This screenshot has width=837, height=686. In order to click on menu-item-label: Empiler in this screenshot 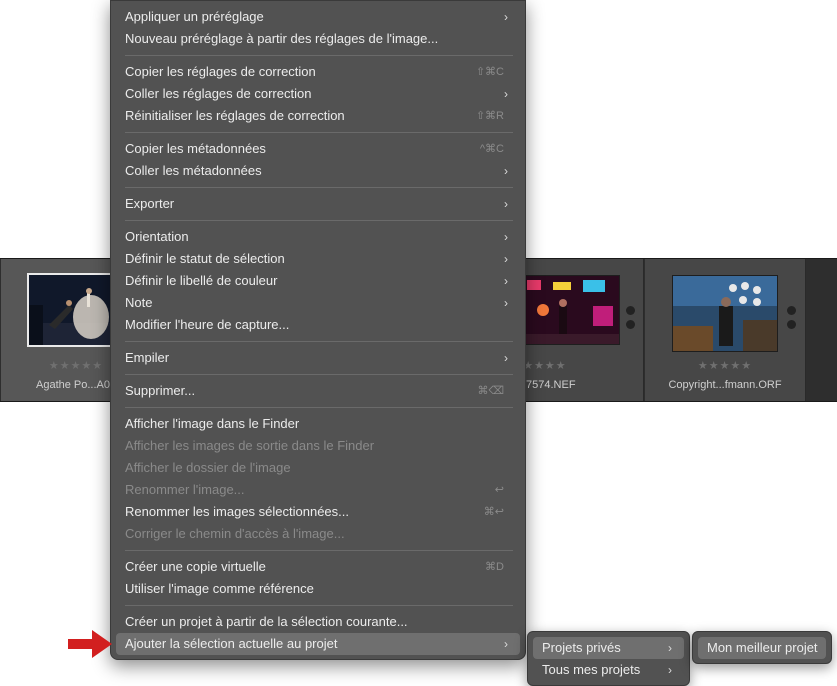, I will do `click(147, 357)`.